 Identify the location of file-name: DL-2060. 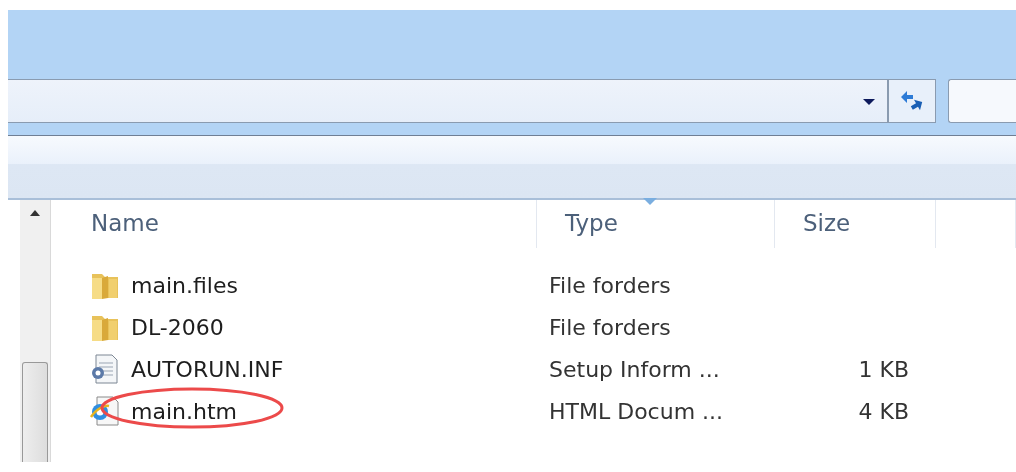
(177, 327).